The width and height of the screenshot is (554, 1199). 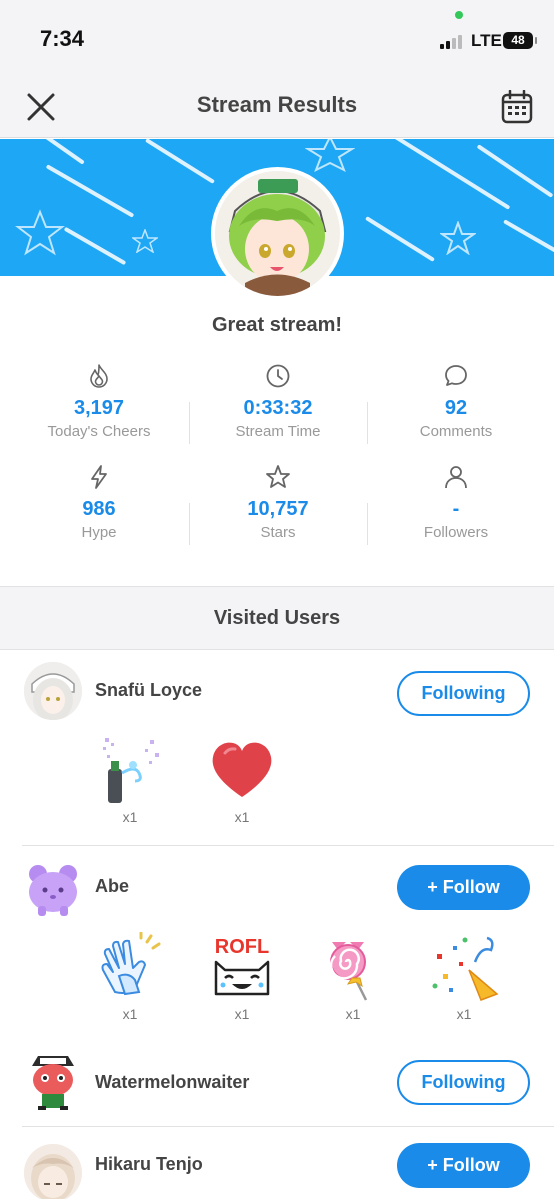 What do you see at coordinates (278, 509) in the screenshot?
I see `stat-value: 10,757` at bounding box center [278, 509].